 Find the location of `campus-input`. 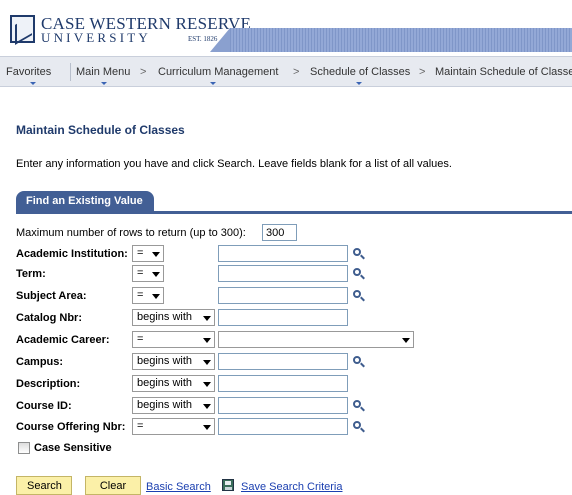

campus-input is located at coordinates (283, 361).